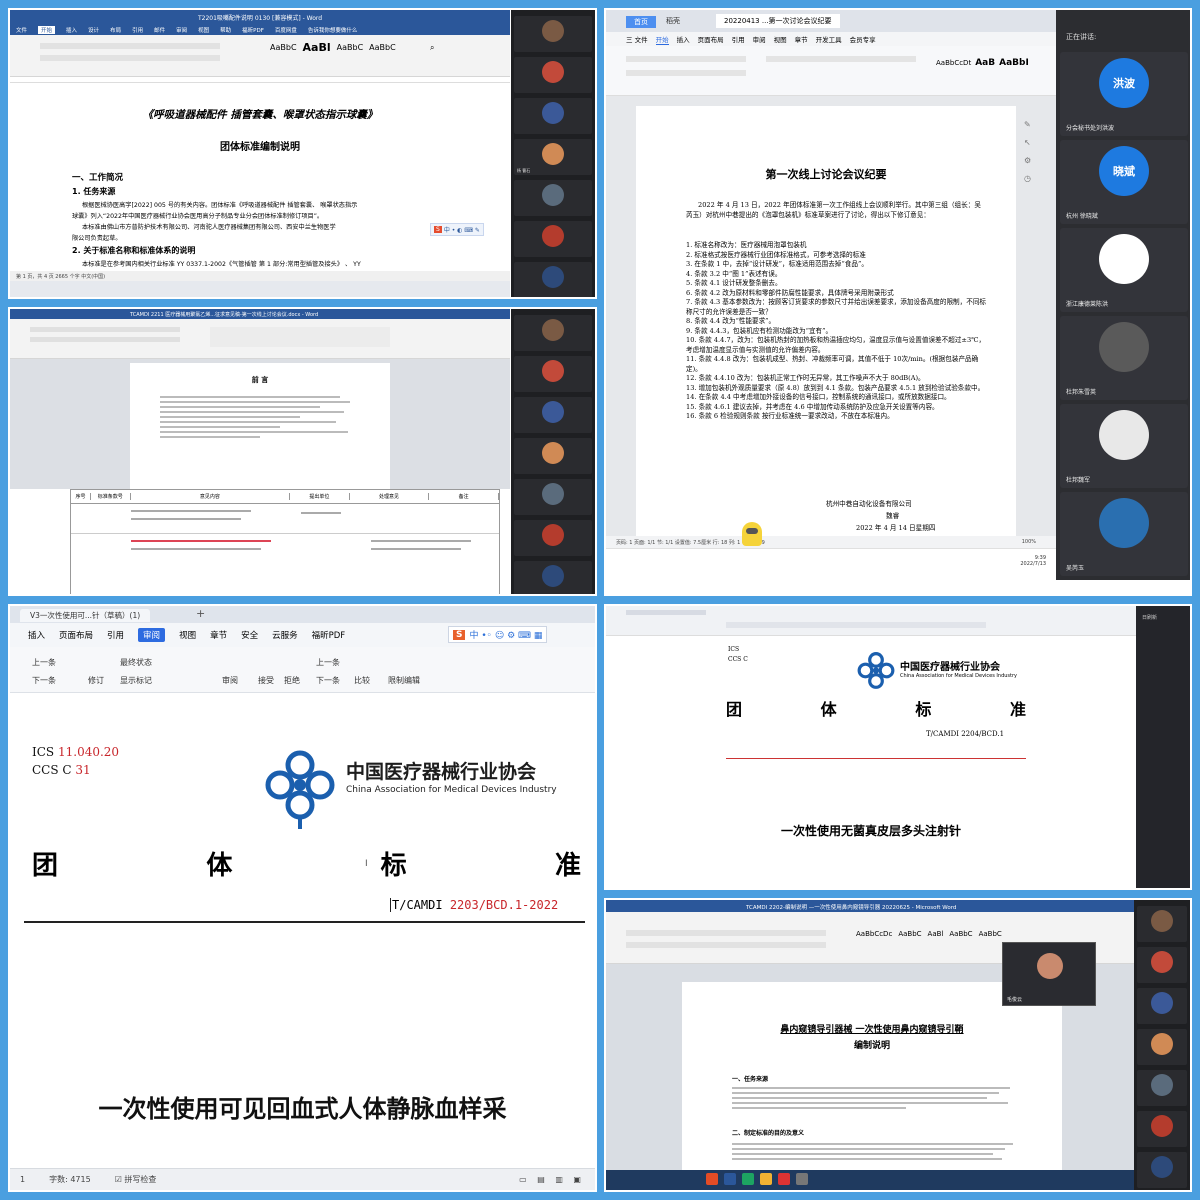 The width and height of the screenshot is (1200, 1200). Describe the element at coordinates (230, 680) in the screenshot. I see `toolbar-button: 审阅` at that location.